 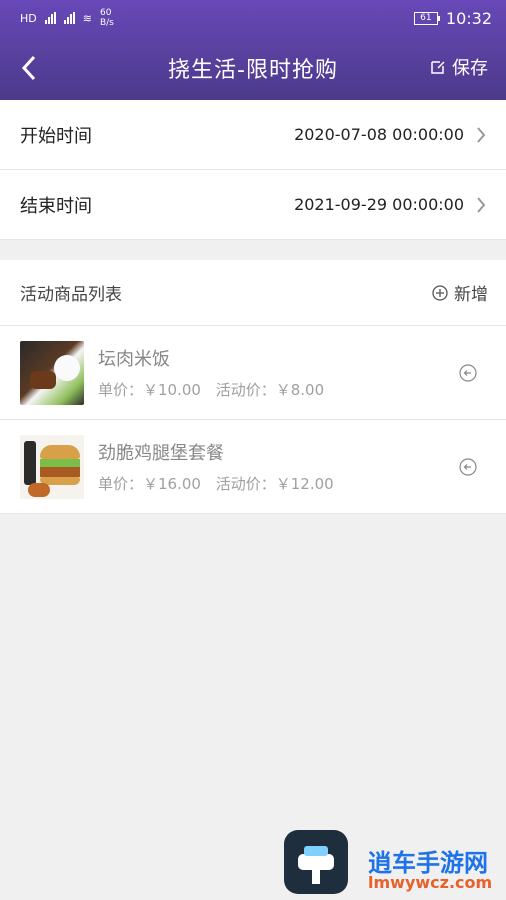 I want to click on product-prices: 单价：￥10.00 活动价：￥8.00, so click(x=292, y=389).